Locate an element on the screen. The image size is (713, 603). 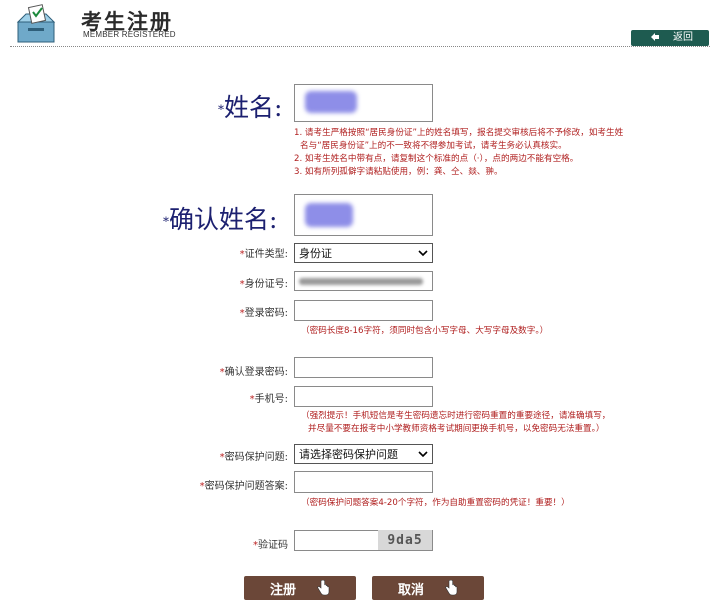
security-question-label: *密码保护问题: is located at coordinates (253, 457).